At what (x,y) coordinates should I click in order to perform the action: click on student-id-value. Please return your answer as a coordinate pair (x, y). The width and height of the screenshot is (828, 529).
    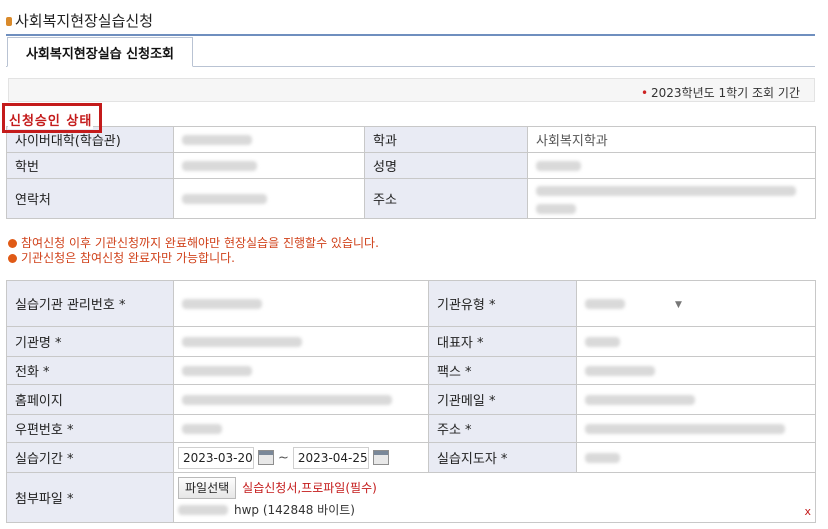
    Looking at the image, I should click on (269, 165).